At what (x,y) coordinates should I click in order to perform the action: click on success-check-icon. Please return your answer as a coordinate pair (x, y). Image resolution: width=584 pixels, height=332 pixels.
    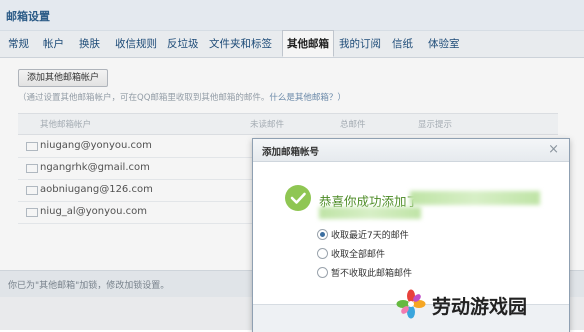
    Looking at the image, I should click on (298, 198).